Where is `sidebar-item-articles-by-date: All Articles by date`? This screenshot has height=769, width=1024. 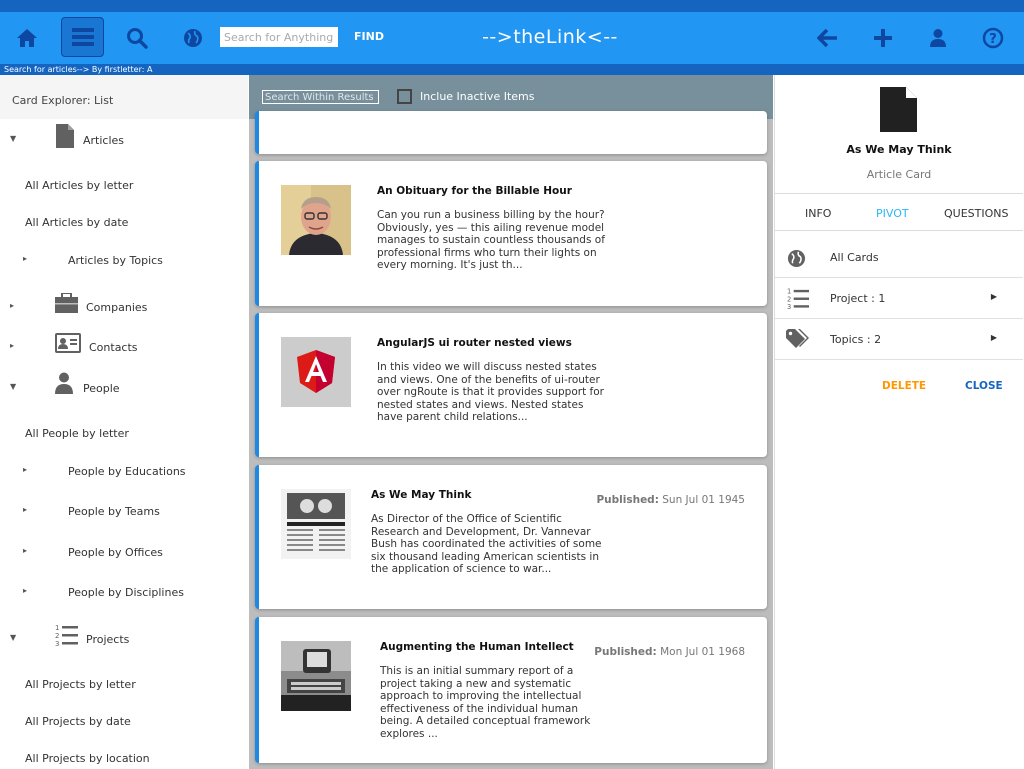
sidebar-item-articles-by-date: All Articles by date is located at coordinates (124, 222).